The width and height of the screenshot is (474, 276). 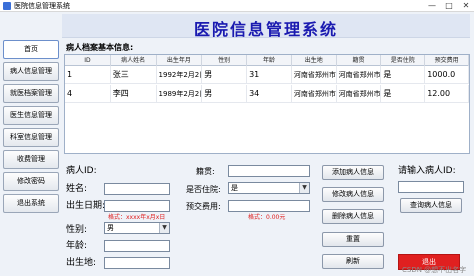 I want to click on maximize-icon: □, so click(x=449, y=6).